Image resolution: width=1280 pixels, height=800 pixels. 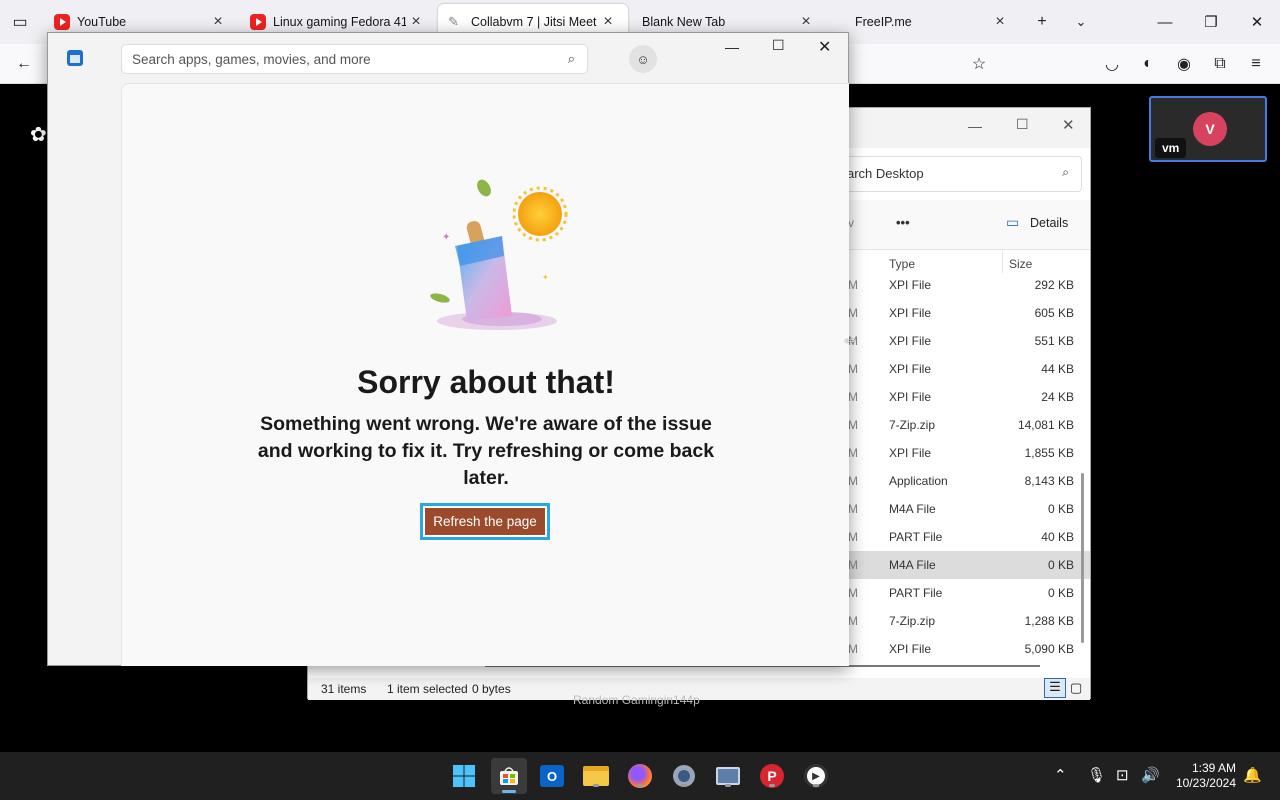 What do you see at coordinates (916, 537) in the screenshot?
I see `file-type: PART File` at bounding box center [916, 537].